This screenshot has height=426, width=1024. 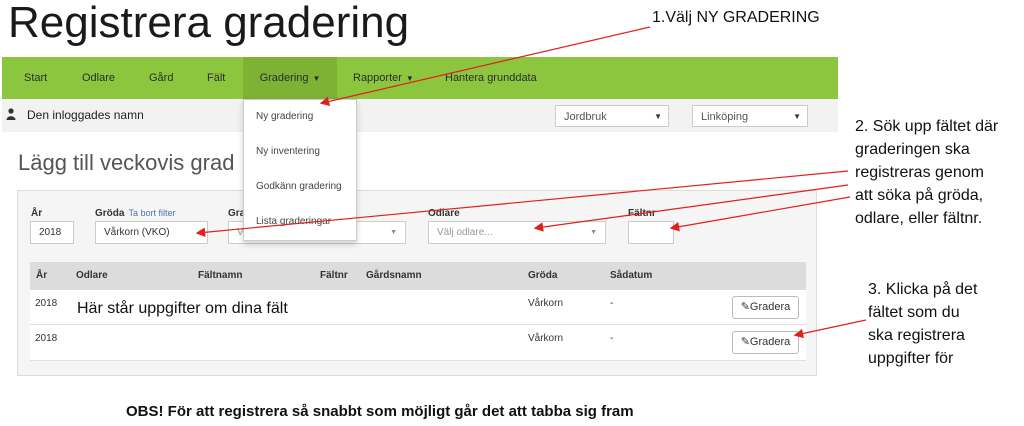 What do you see at coordinates (37, 213) in the screenshot?
I see `year-label: År` at bounding box center [37, 213].